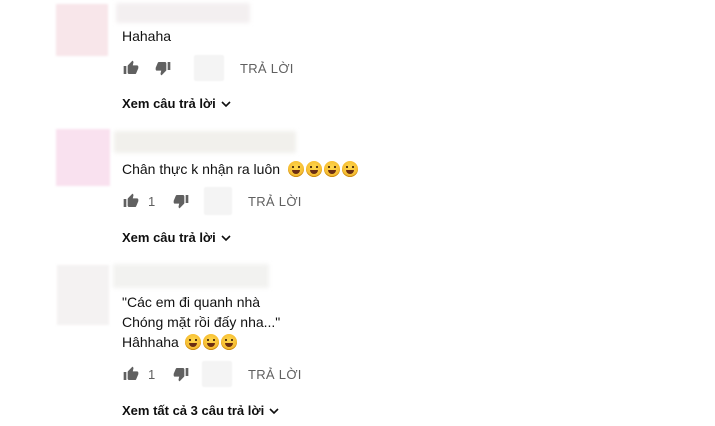 The height and width of the screenshot is (426, 715). I want to click on comment-line: Chóng mặt rồi đấy nha...", so click(201, 322).